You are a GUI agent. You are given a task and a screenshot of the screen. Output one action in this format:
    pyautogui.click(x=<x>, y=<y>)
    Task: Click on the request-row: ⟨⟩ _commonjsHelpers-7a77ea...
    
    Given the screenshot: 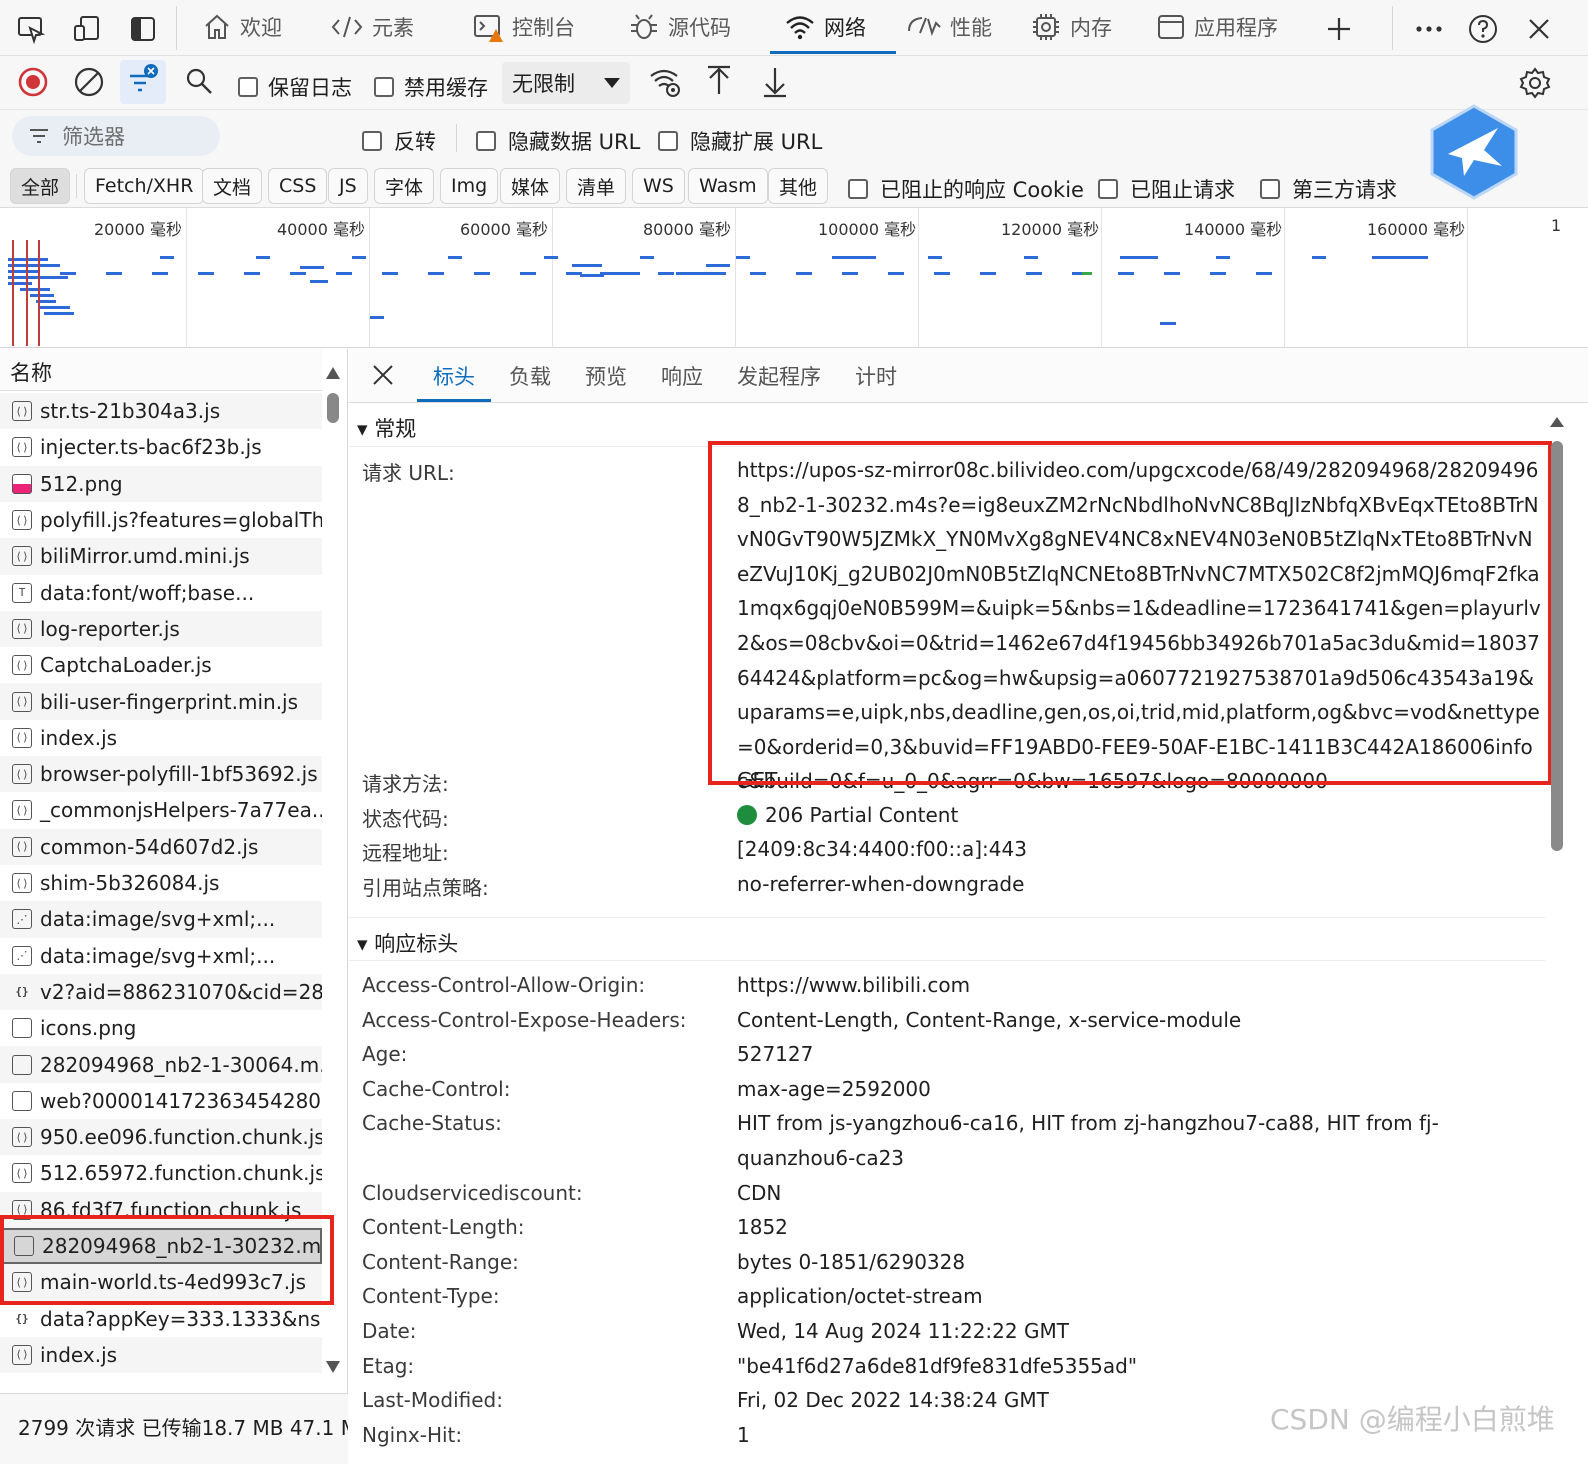 What is the action you would take?
    pyautogui.click(x=161, y=810)
    